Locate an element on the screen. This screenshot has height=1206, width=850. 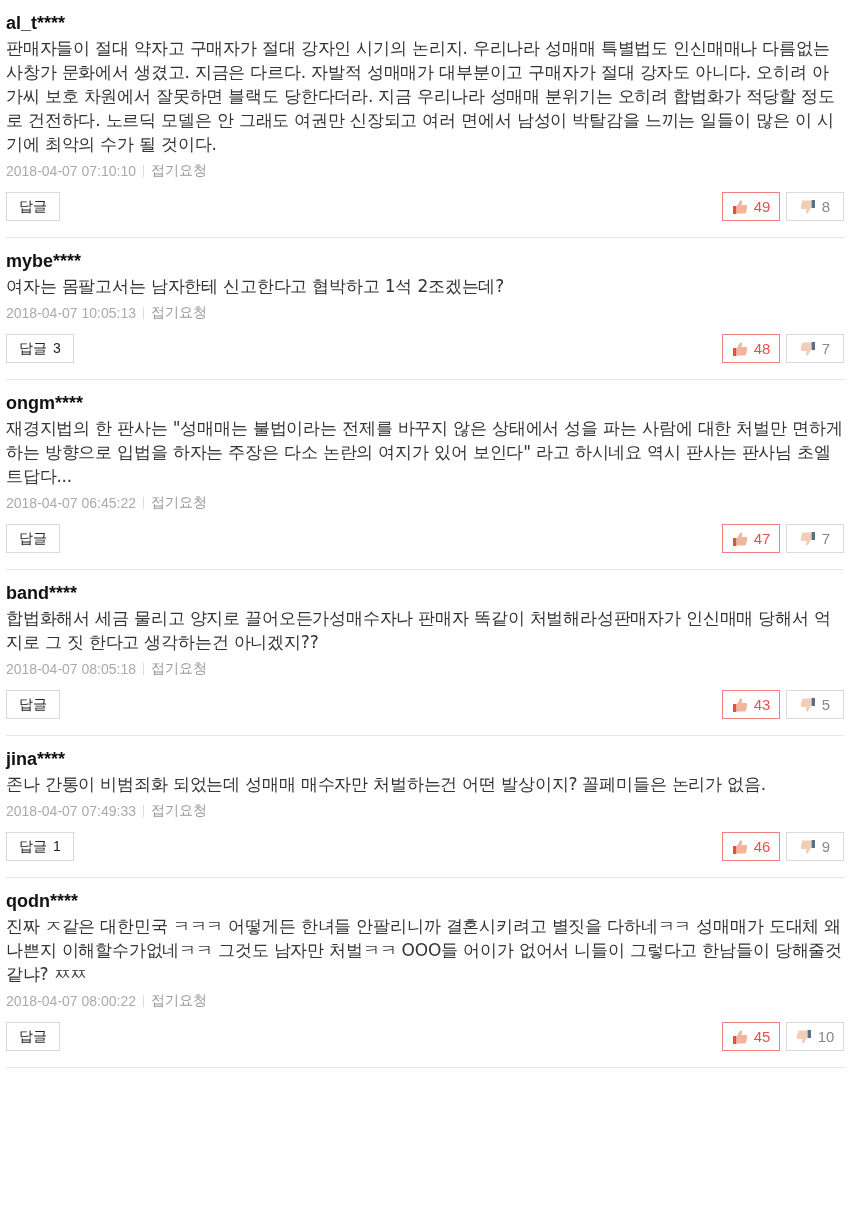
timestamp: 2018-04-07 10:05:13 is located at coordinates (71, 313).